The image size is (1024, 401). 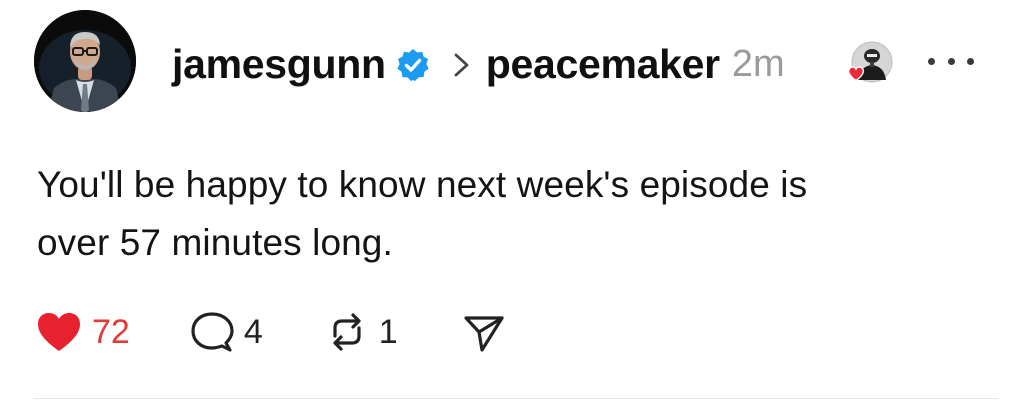 What do you see at coordinates (111, 331) in the screenshot?
I see `like-count: 72` at bounding box center [111, 331].